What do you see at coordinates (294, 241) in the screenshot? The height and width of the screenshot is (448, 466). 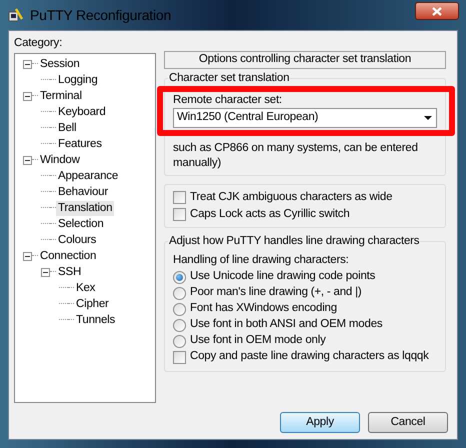 I see `group-title: Adjust how PuTTY handles line drawing characters` at bounding box center [294, 241].